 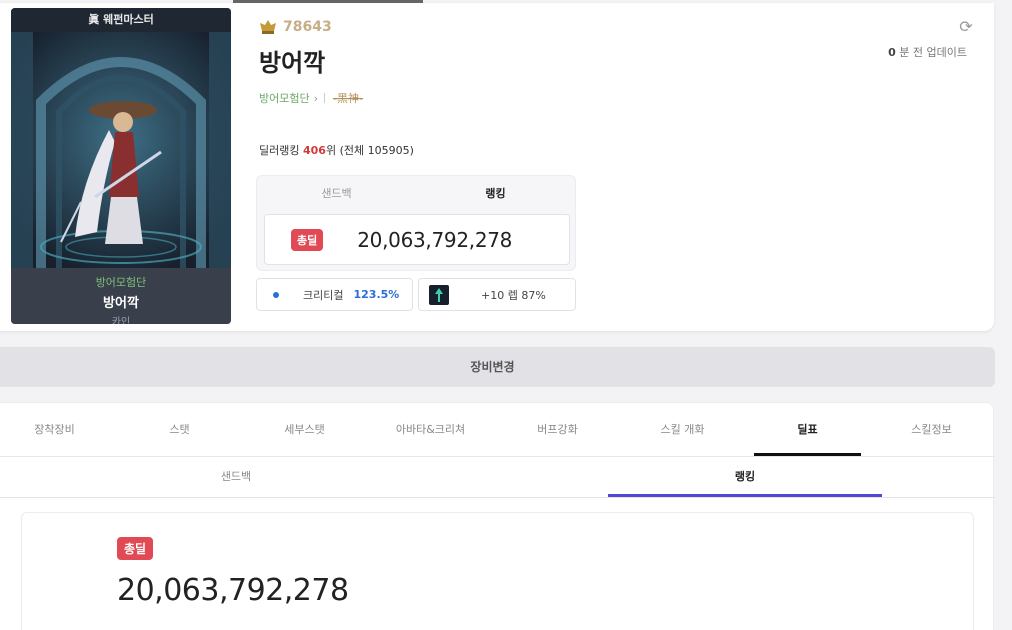 What do you see at coordinates (304, 430) in the screenshot?
I see `tab-detail-stats: 세부스탯` at bounding box center [304, 430].